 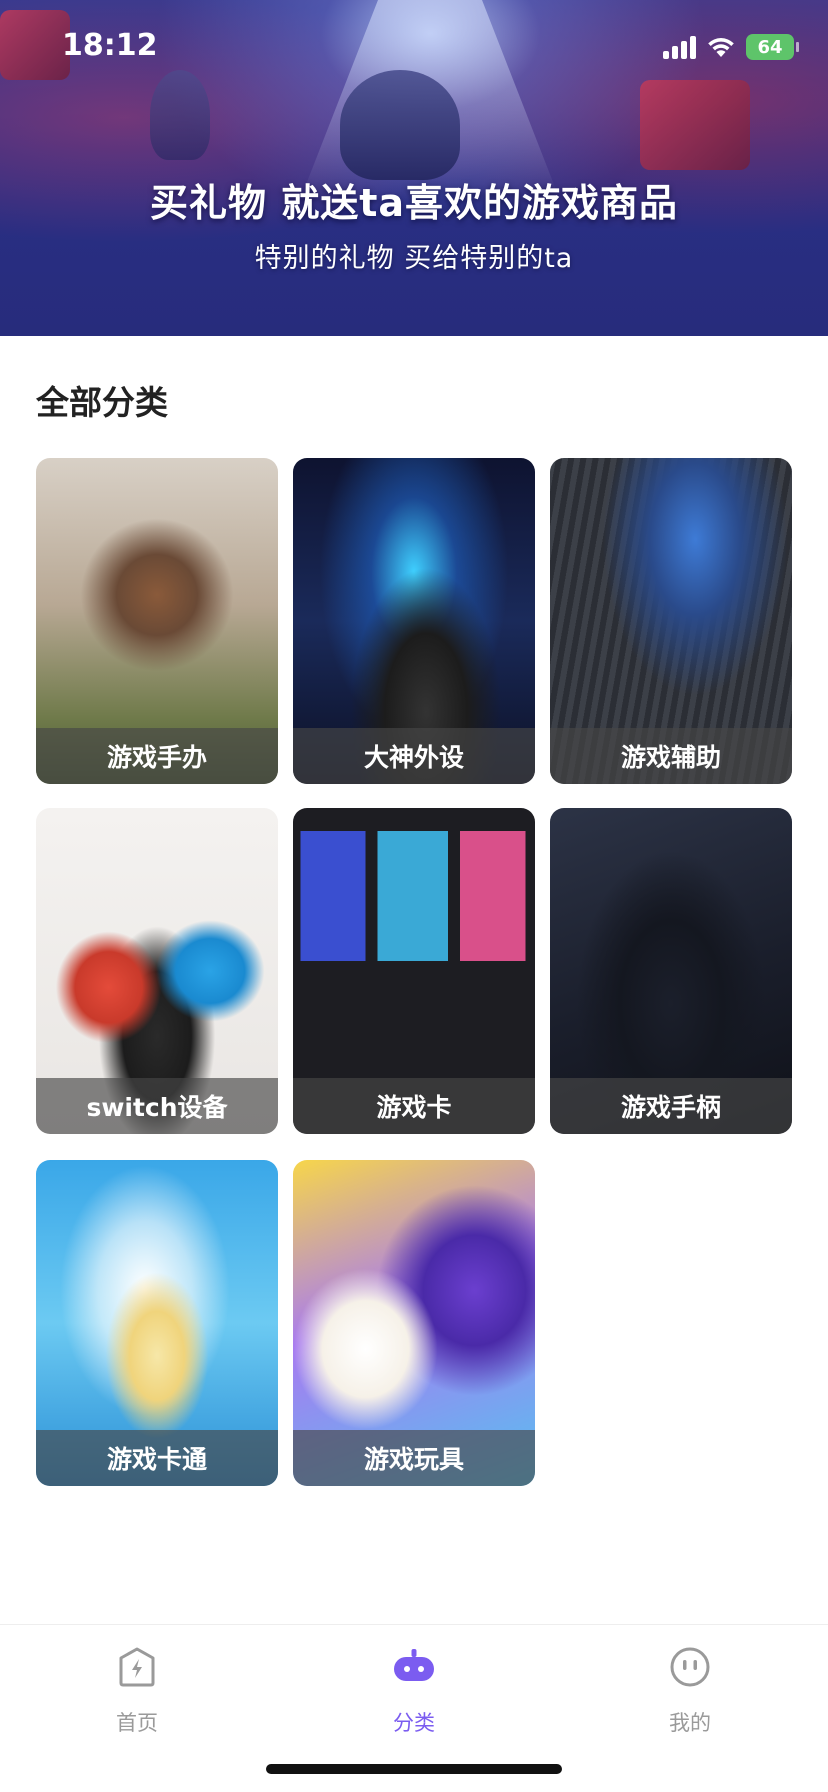 What do you see at coordinates (671, 1106) in the screenshot?
I see `category-label: 游戏手柄` at bounding box center [671, 1106].